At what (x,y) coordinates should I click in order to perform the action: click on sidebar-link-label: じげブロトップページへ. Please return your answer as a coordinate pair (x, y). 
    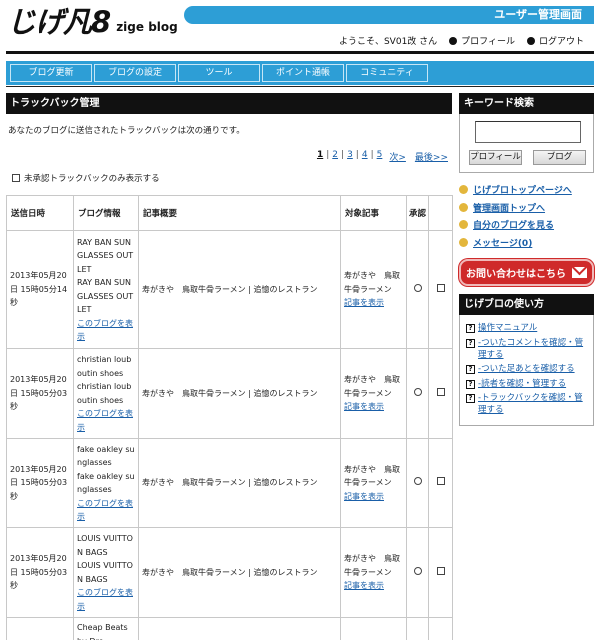
    Looking at the image, I should click on (522, 191).